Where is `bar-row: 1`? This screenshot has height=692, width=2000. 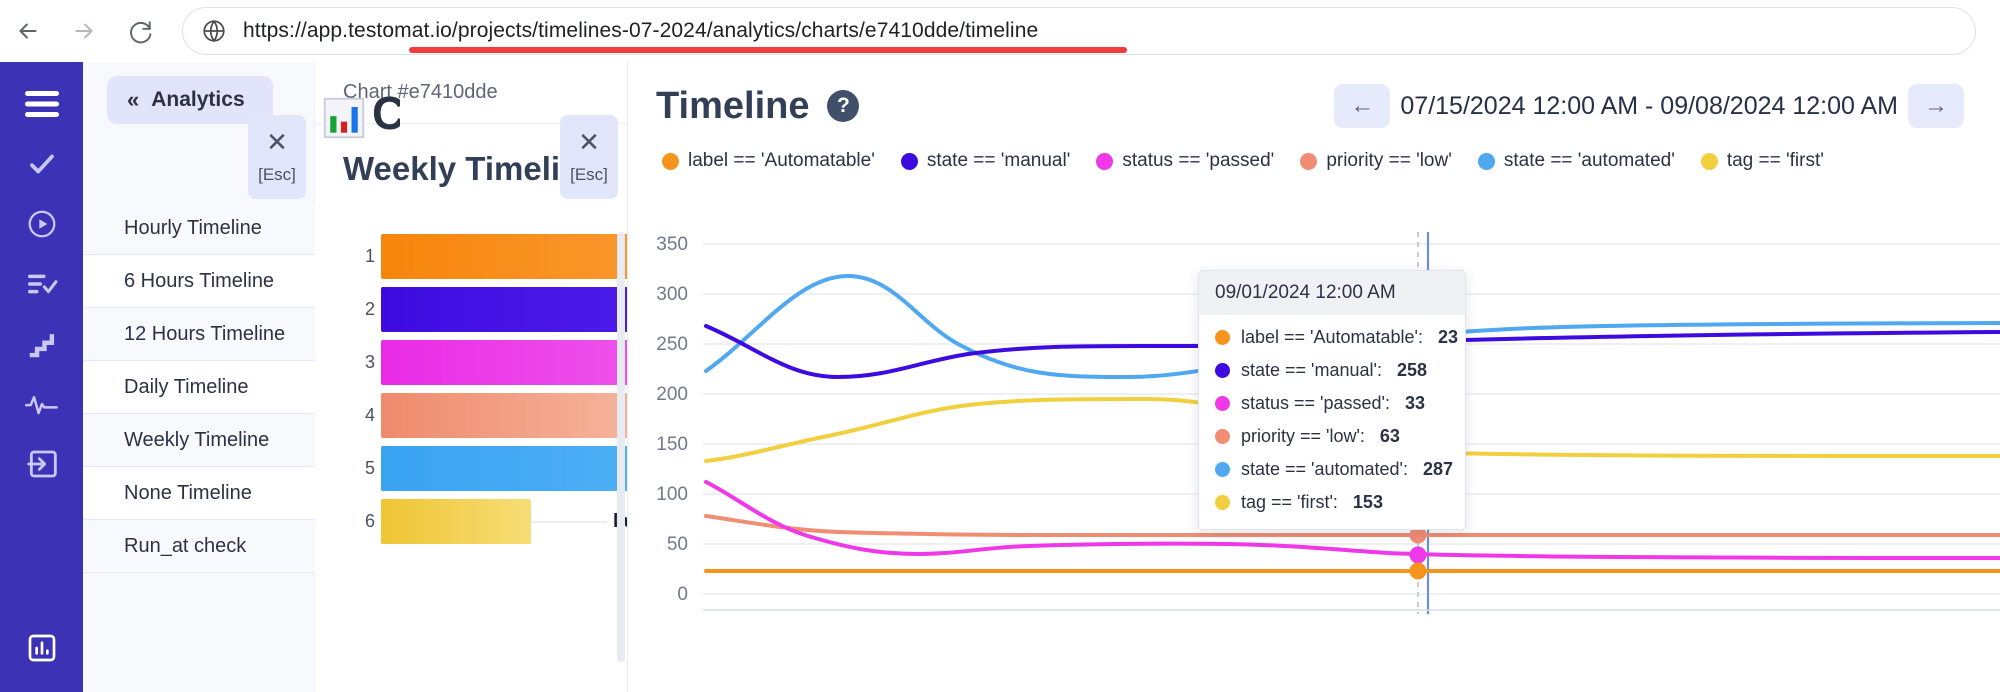 bar-row: 1 is located at coordinates (471, 256).